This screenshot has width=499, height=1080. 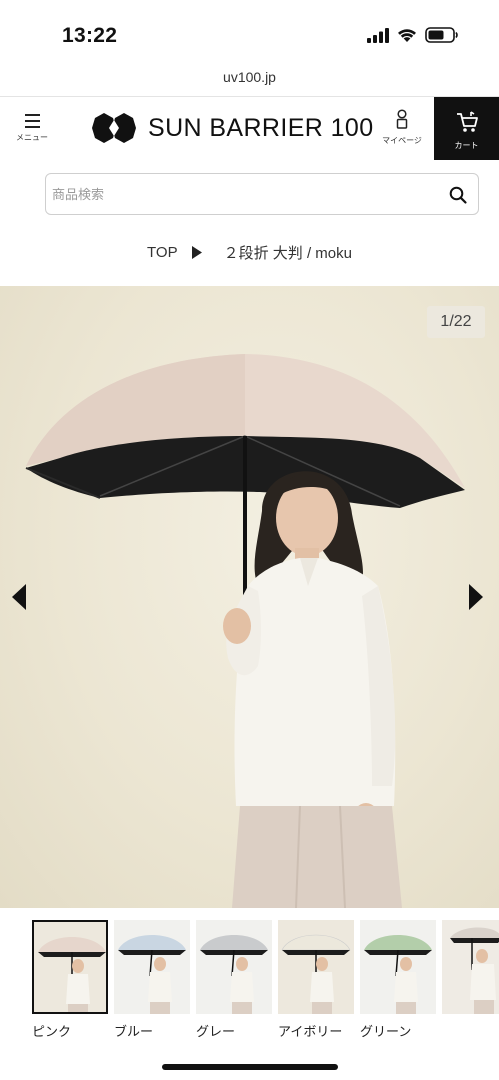 I want to click on thumbnail-strip: ピンク ブルー グレー アイボリー グリーン, so click(x=249, y=983).